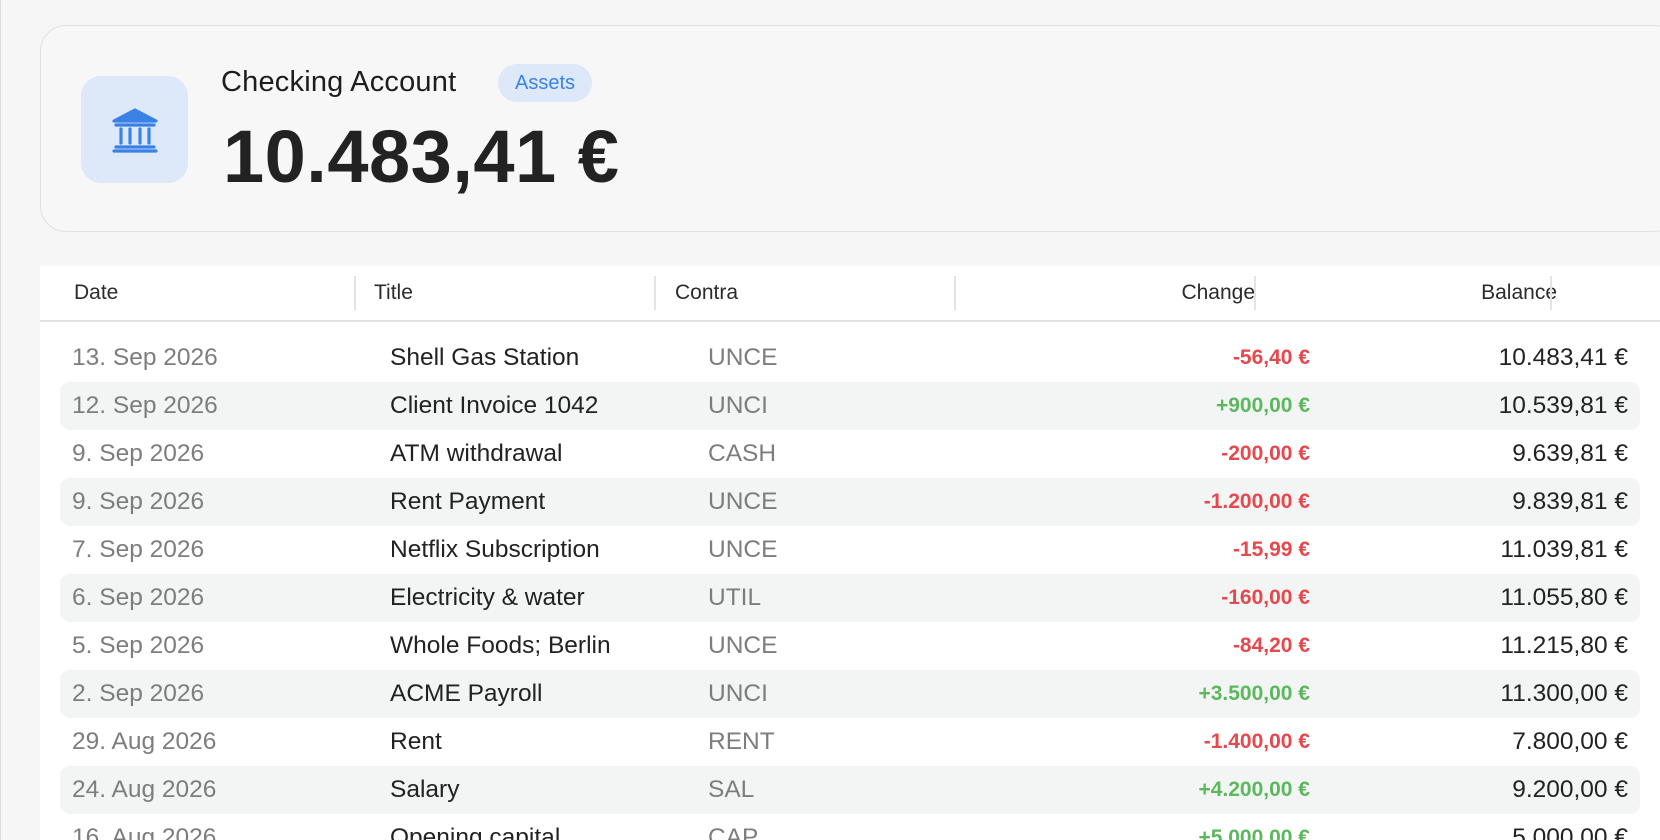 The width and height of the screenshot is (1660, 840). Describe the element at coordinates (144, 789) in the screenshot. I see `date-cell: 24. Aug 2026` at that location.